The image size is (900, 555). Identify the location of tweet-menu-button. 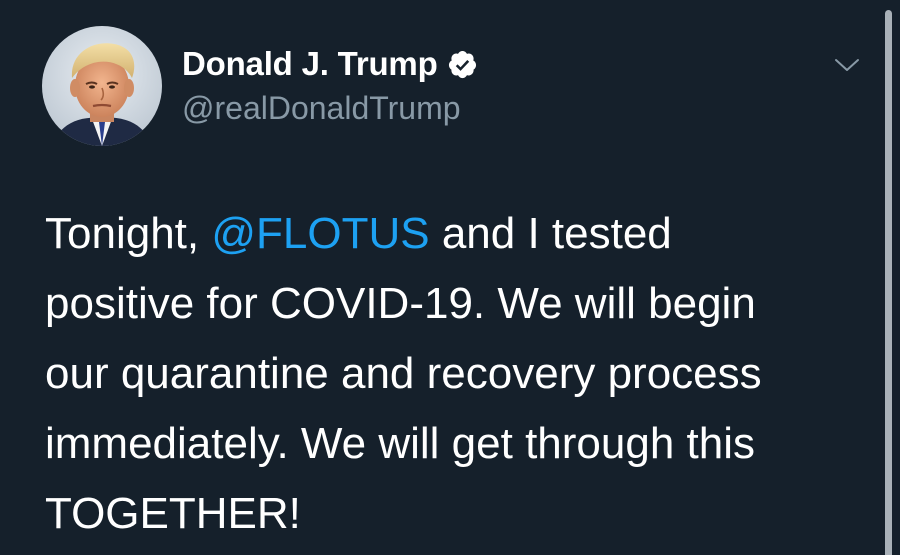
(847, 65).